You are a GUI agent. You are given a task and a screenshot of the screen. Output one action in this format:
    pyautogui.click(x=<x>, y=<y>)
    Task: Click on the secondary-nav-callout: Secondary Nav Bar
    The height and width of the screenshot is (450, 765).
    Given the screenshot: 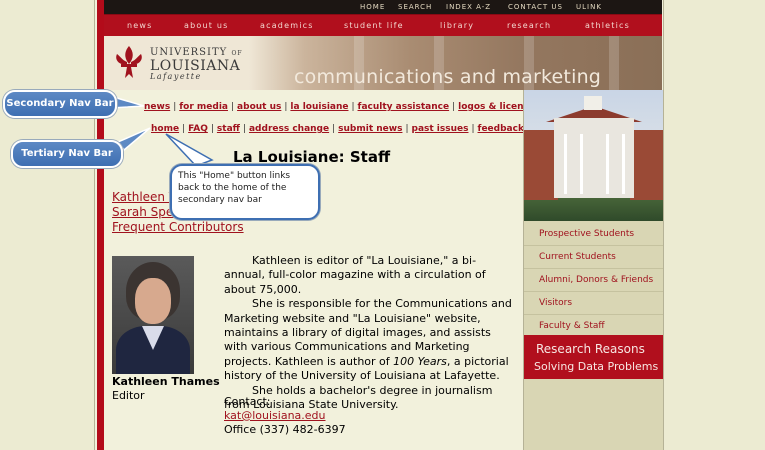 What is the action you would take?
    pyautogui.click(x=60, y=104)
    